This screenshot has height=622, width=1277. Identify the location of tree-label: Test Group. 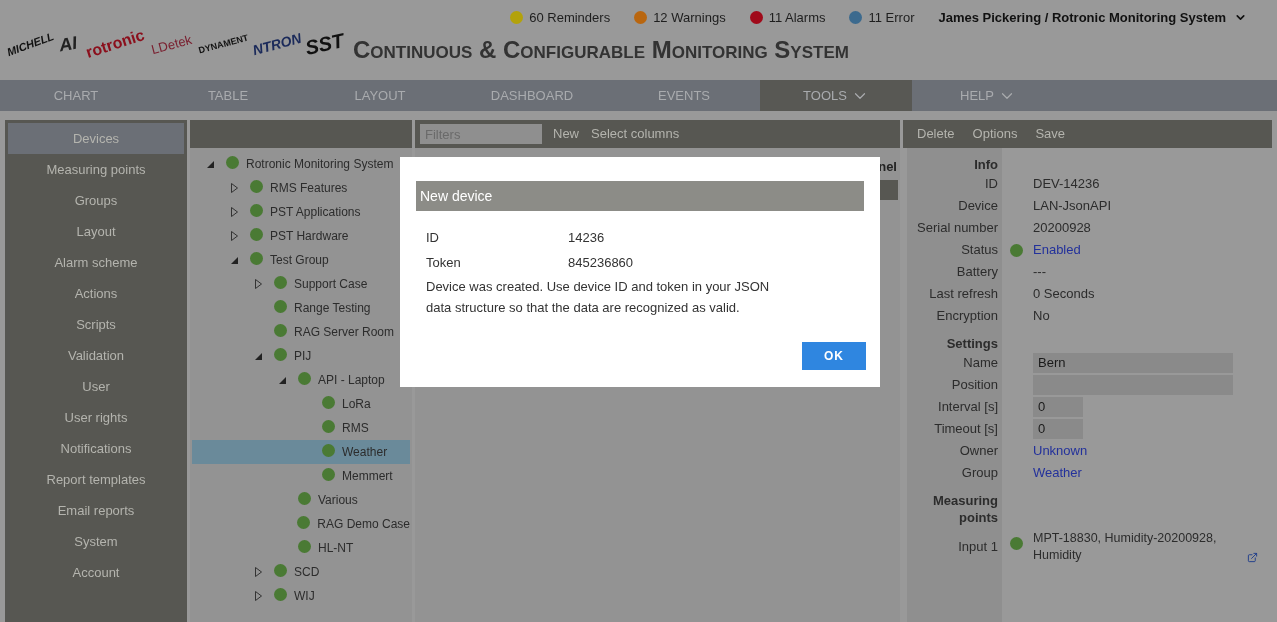
(299, 260).